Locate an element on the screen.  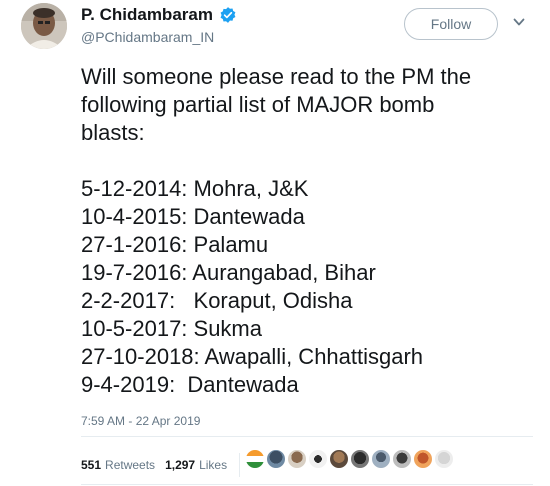
follow-button: Follow is located at coordinates (451, 24).